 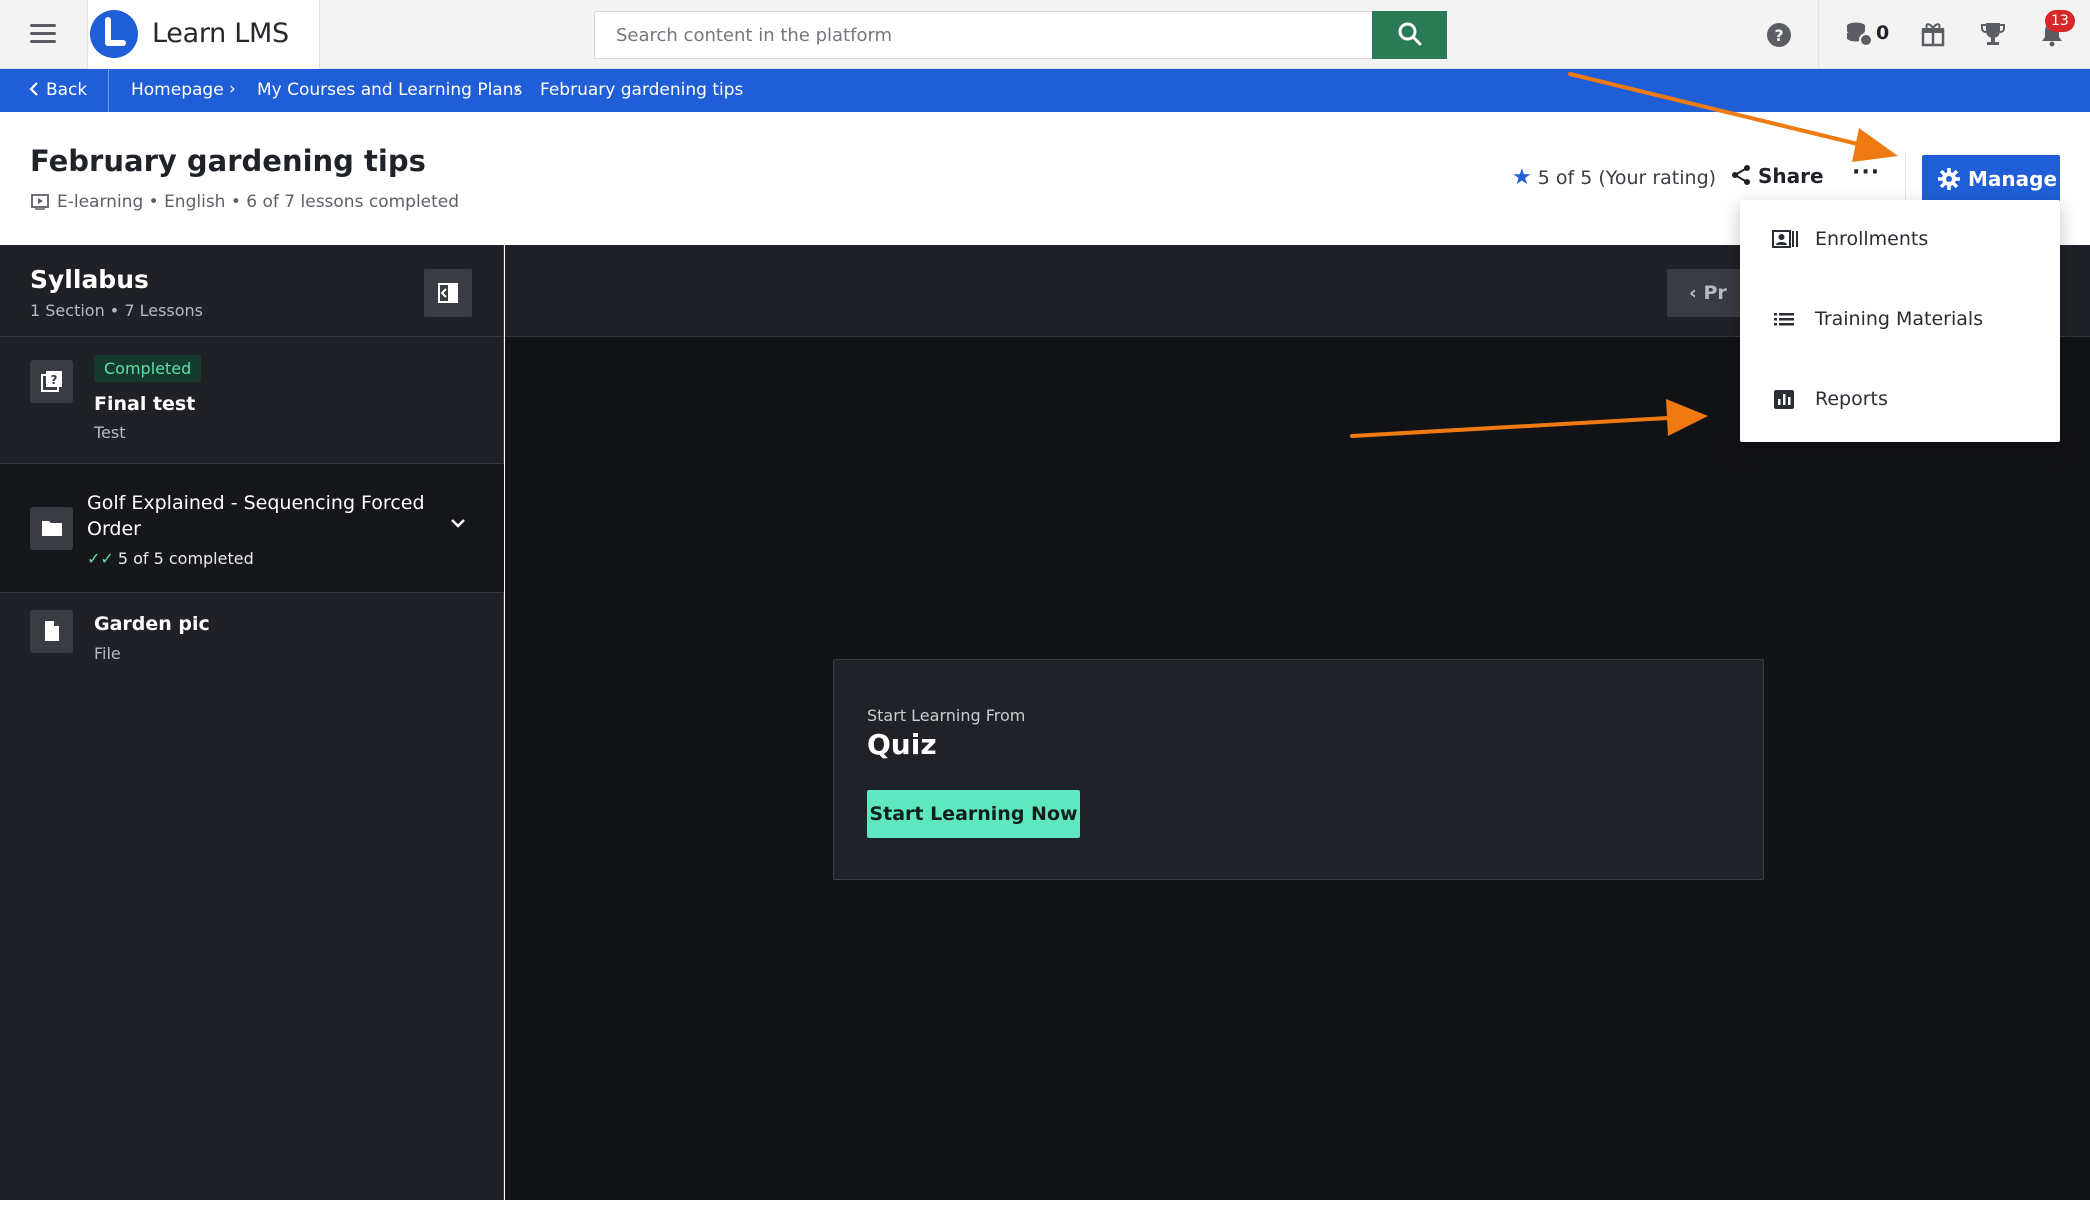 I want to click on video-icon, so click(x=40, y=202).